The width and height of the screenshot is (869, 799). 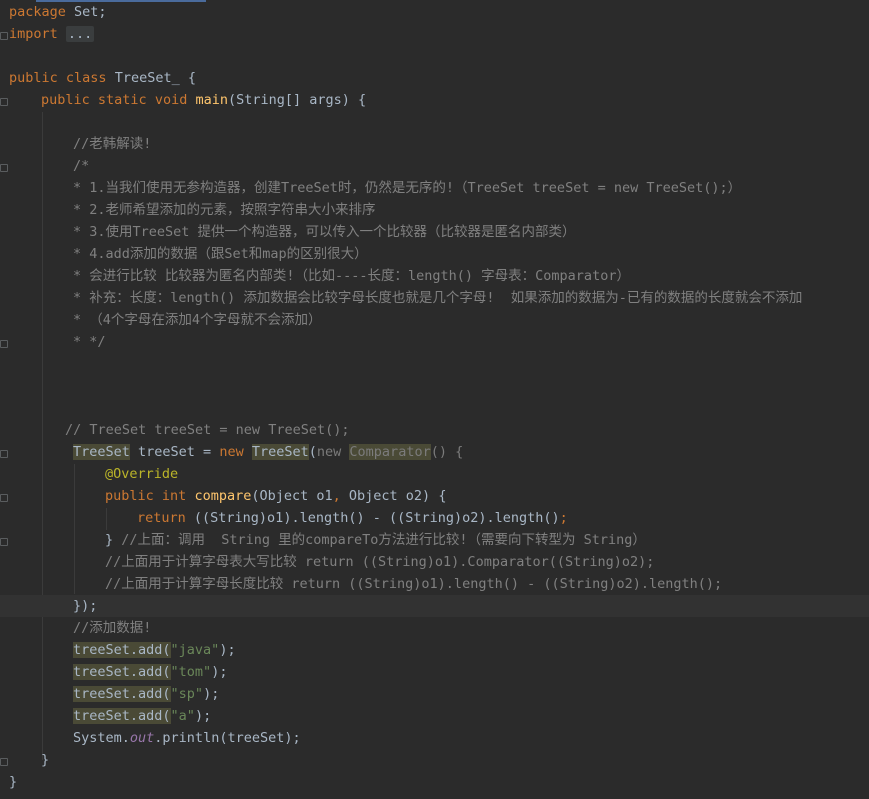 I want to click on punctuation: {, so click(x=187, y=78).